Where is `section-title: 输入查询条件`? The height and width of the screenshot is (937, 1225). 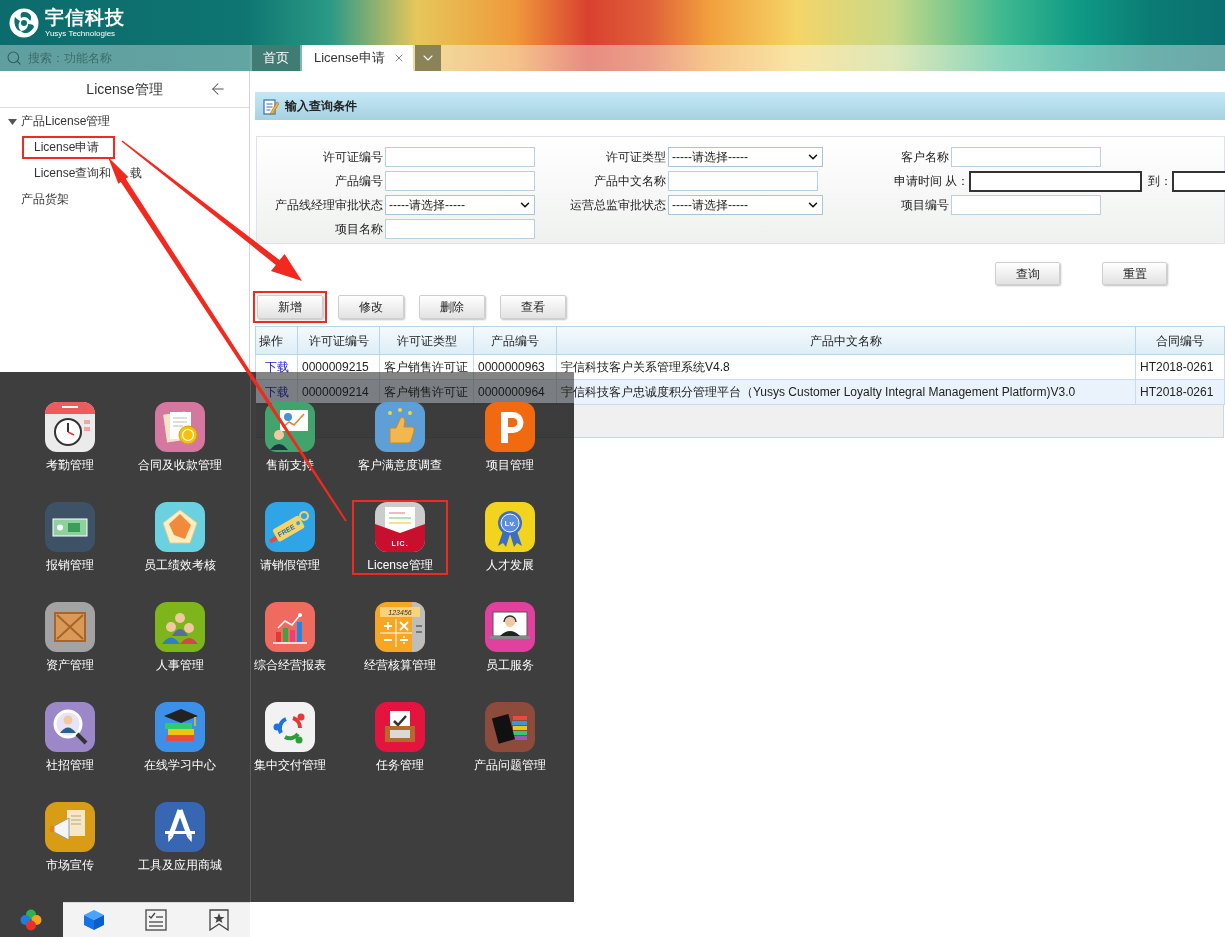
section-title: 输入查询条件 is located at coordinates (321, 106).